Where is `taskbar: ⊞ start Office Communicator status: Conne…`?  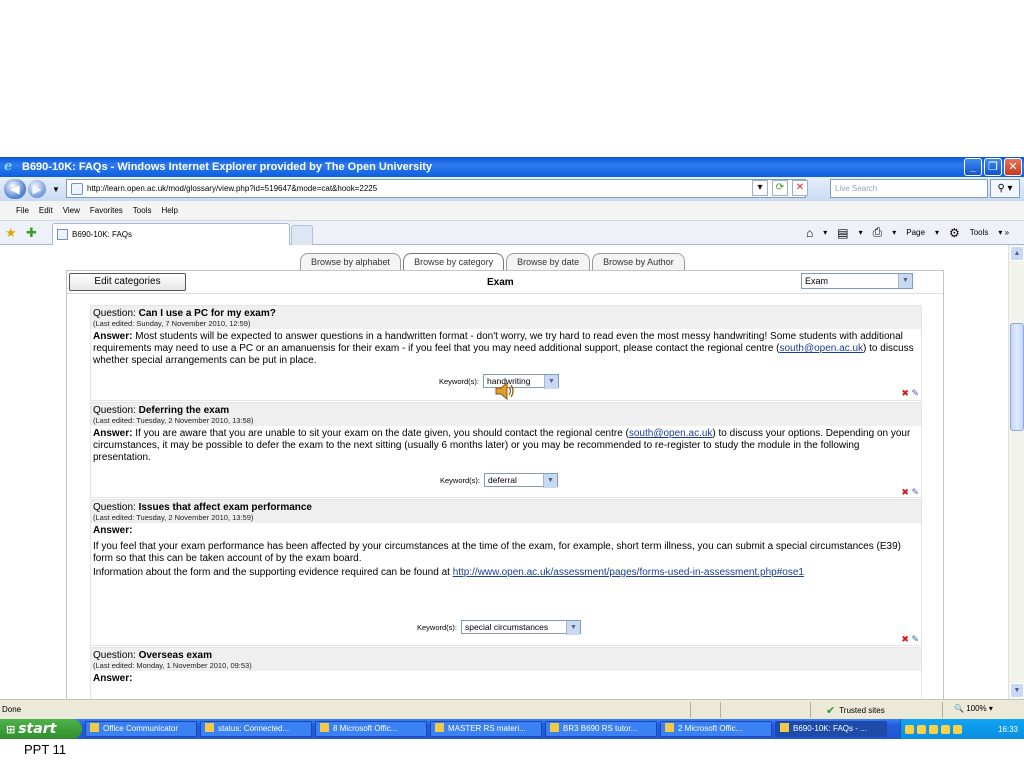 taskbar: ⊞ start Office Communicator status: Conne… is located at coordinates (512, 729).